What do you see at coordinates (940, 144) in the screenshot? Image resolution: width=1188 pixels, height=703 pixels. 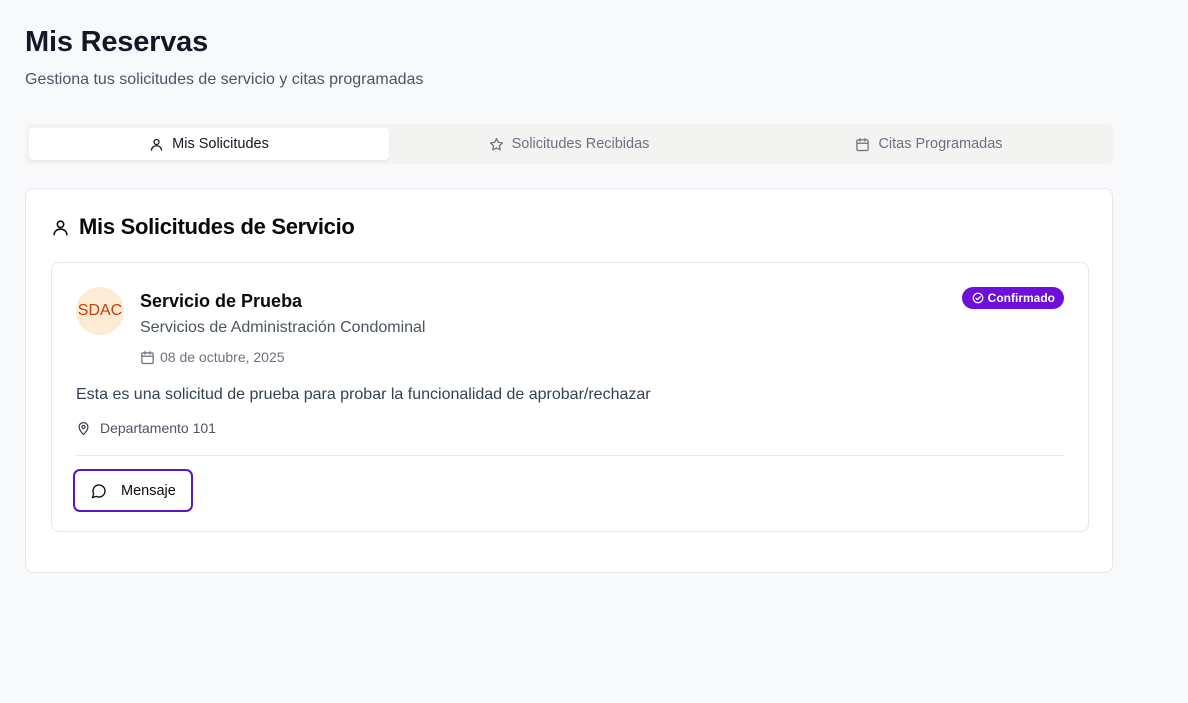 I see `tab-label: Citas Programadas` at bounding box center [940, 144].